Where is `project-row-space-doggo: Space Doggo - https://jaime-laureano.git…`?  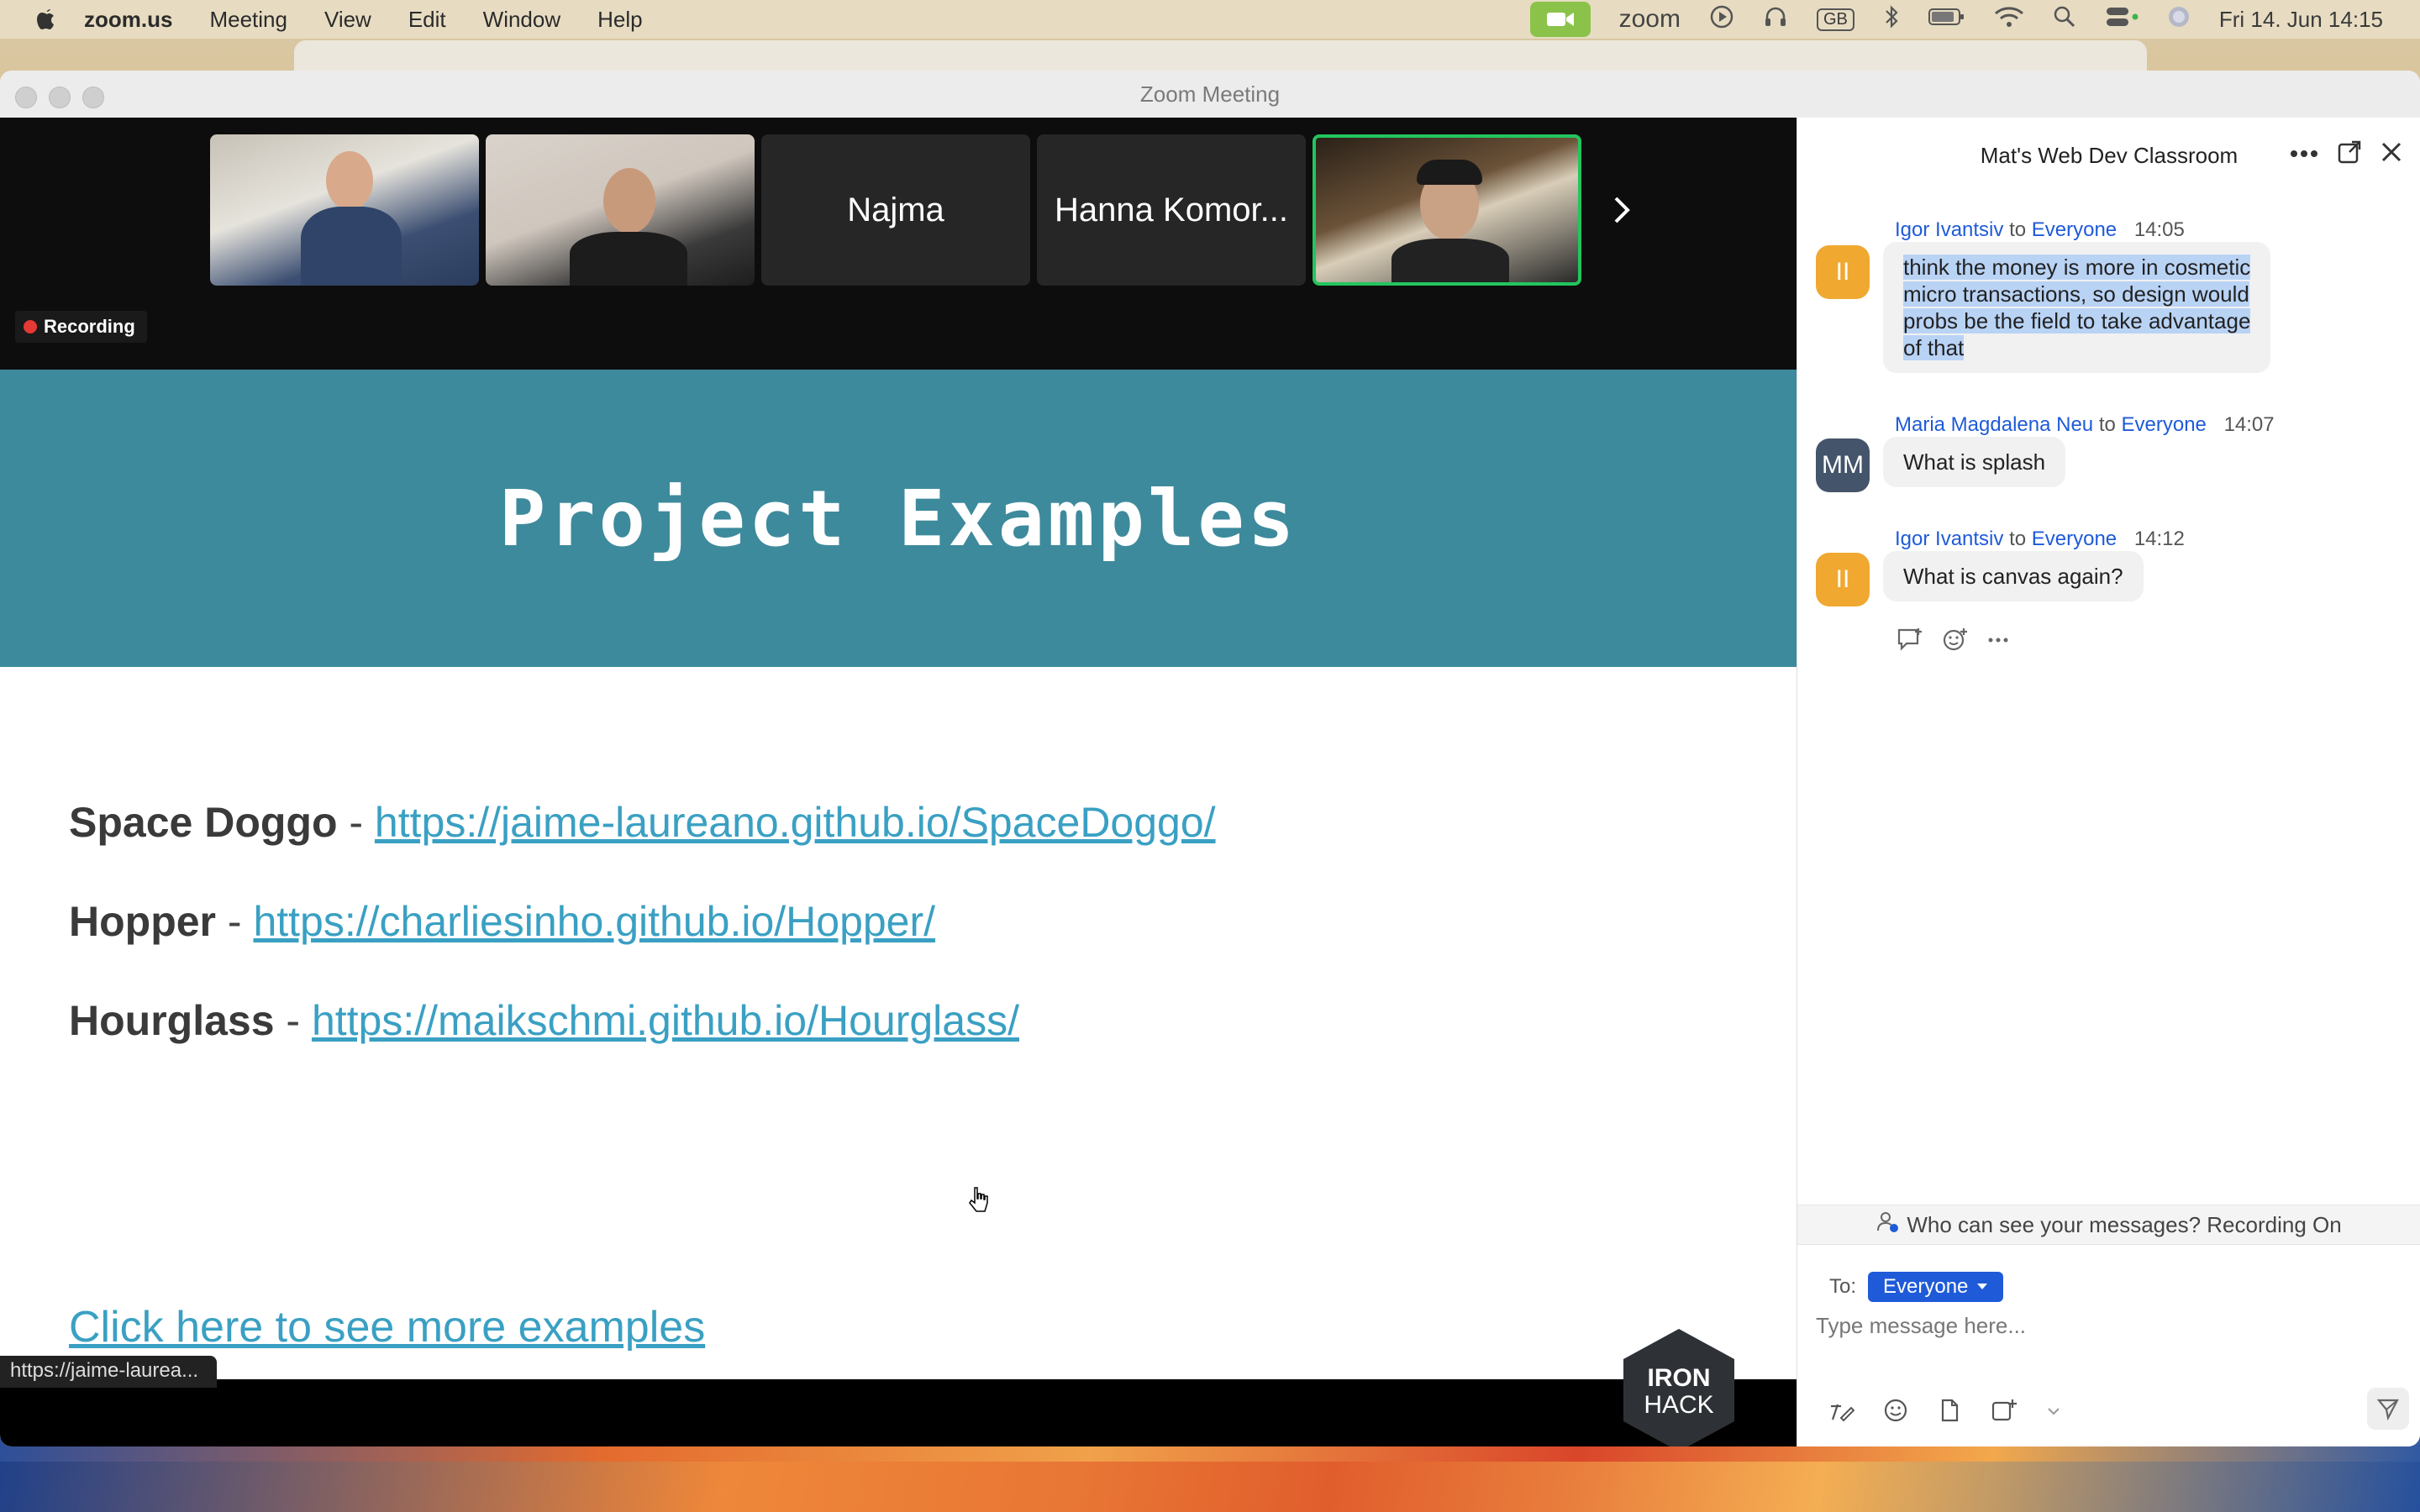
project-row-space-doggo: Space Doggo - https://jaime-laureano.git… is located at coordinates (643, 822).